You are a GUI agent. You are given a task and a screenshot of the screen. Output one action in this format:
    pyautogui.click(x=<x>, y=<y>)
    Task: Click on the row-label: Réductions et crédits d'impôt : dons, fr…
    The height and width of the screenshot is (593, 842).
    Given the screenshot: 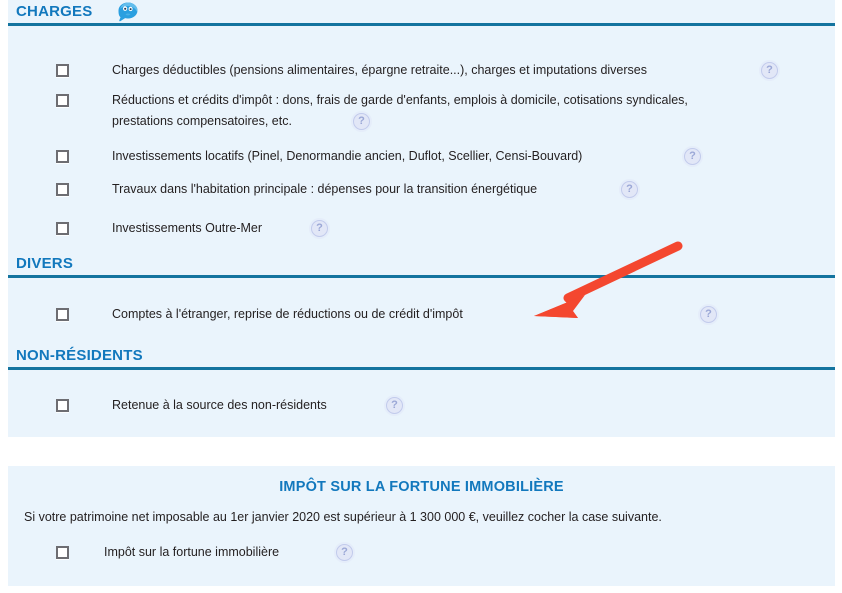 What is the action you would take?
    pyautogui.click(x=400, y=100)
    